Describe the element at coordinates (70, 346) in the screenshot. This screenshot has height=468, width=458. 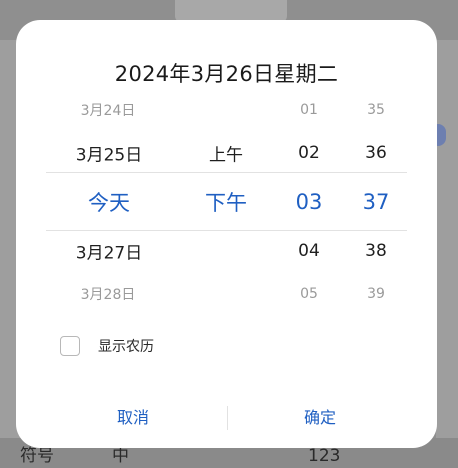
I see `show-lunar-checkbox` at that location.